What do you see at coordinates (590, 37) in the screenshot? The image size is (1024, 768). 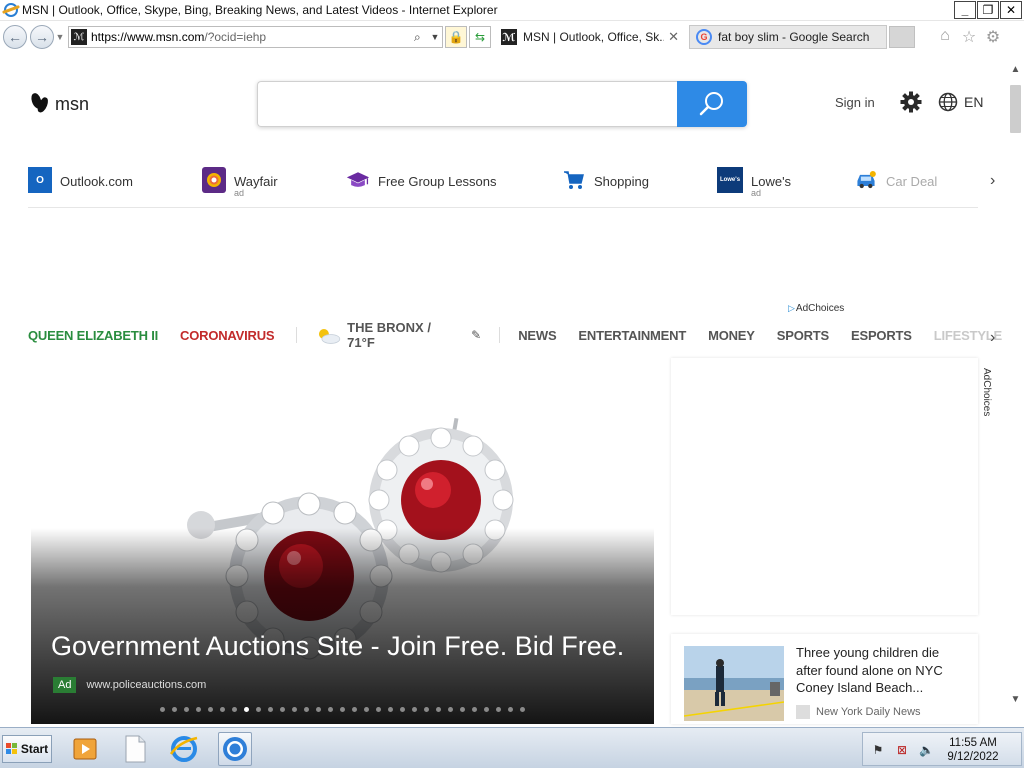 I see `tab-msn: ℳ MSN | Outlook, Office, Sk... ✕` at bounding box center [590, 37].